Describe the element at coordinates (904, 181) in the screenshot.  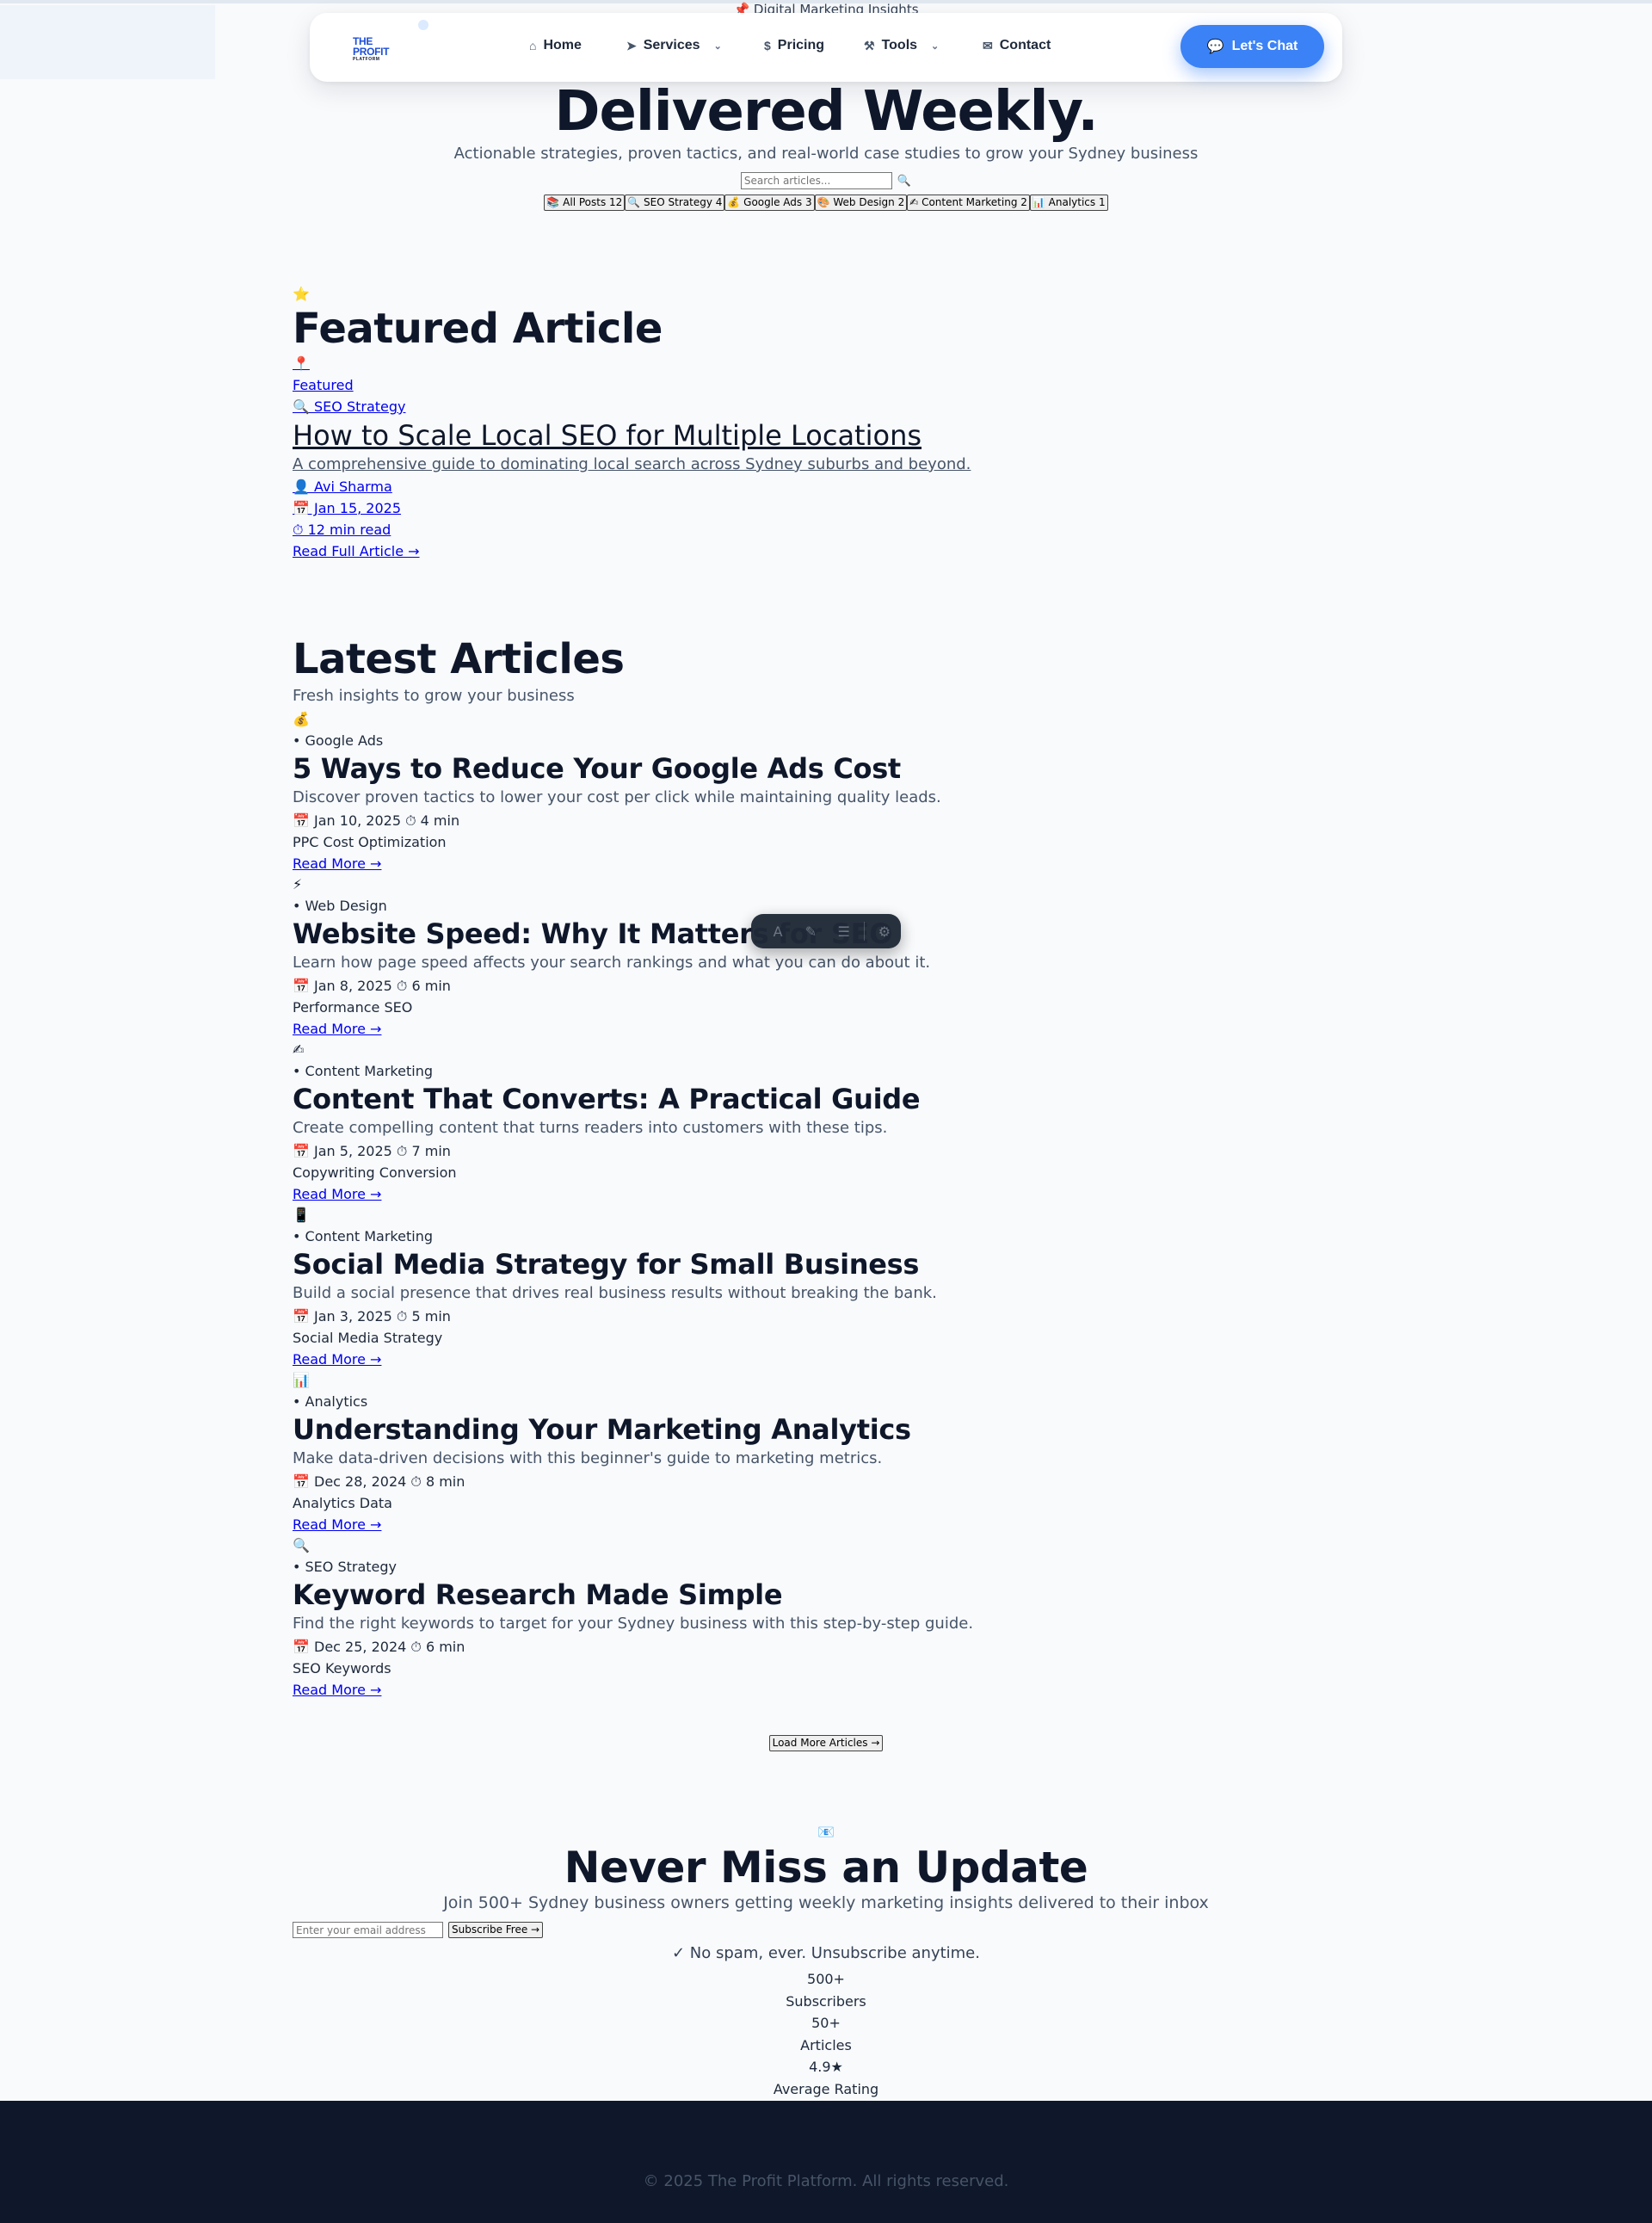
I see `search-icon: 🔍` at that location.